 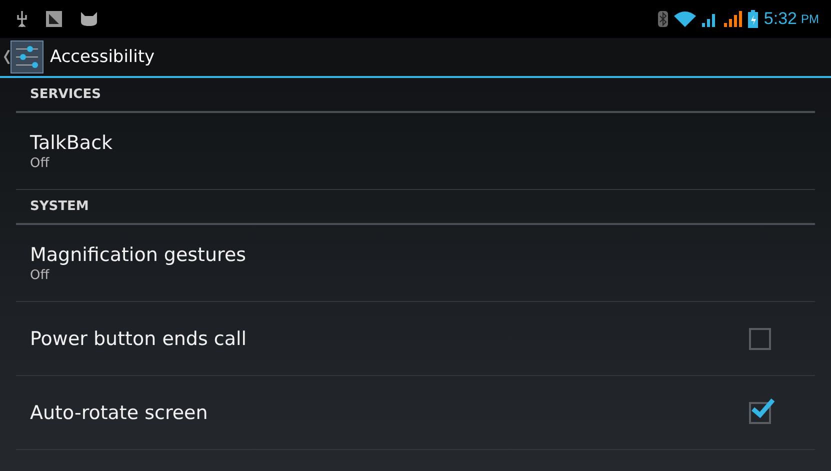 I want to click on battery-icon, so click(x=753, y=19).